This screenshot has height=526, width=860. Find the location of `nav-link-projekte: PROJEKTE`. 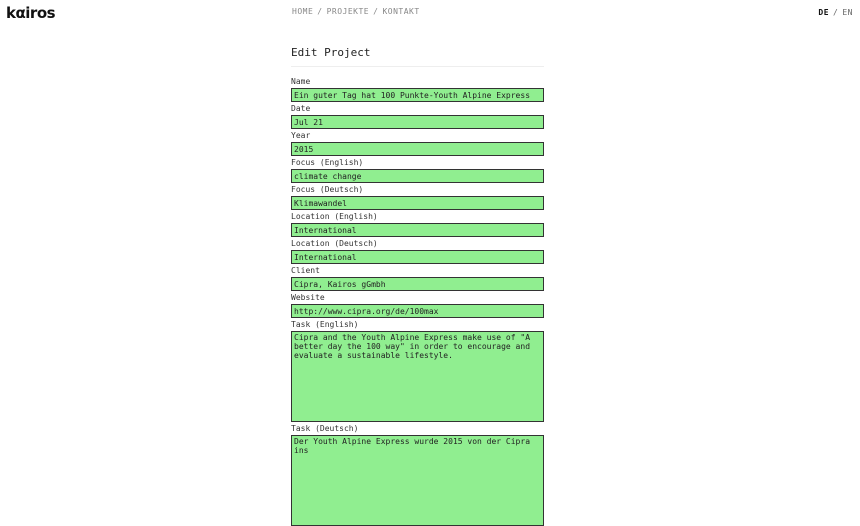

nav-link-projekte: PROJEKTE is located at coordinates (348, 11).